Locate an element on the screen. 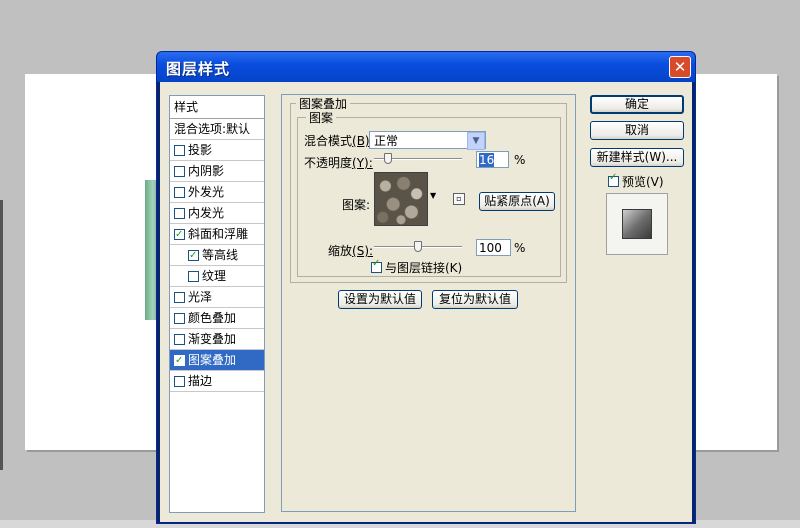  style-item-label: 内发光 is located at coordinates (206, 213).